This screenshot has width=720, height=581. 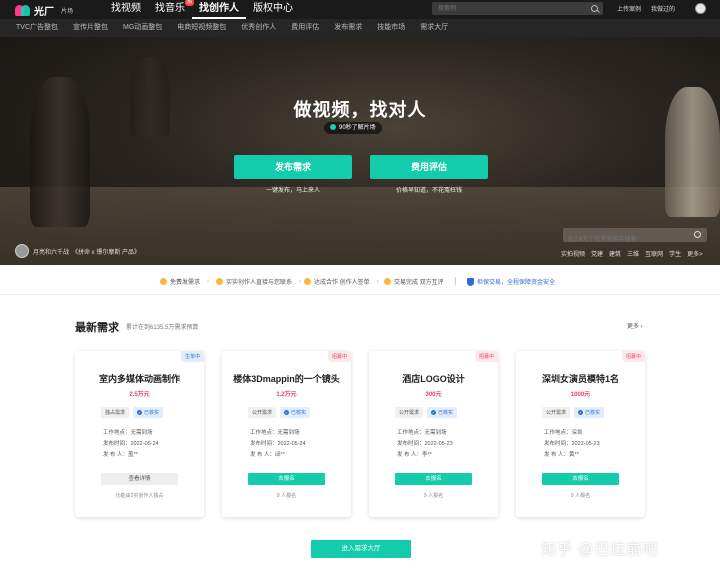 I want to click on nav-item-creators: 找创作人, so click(x=219, y=9).